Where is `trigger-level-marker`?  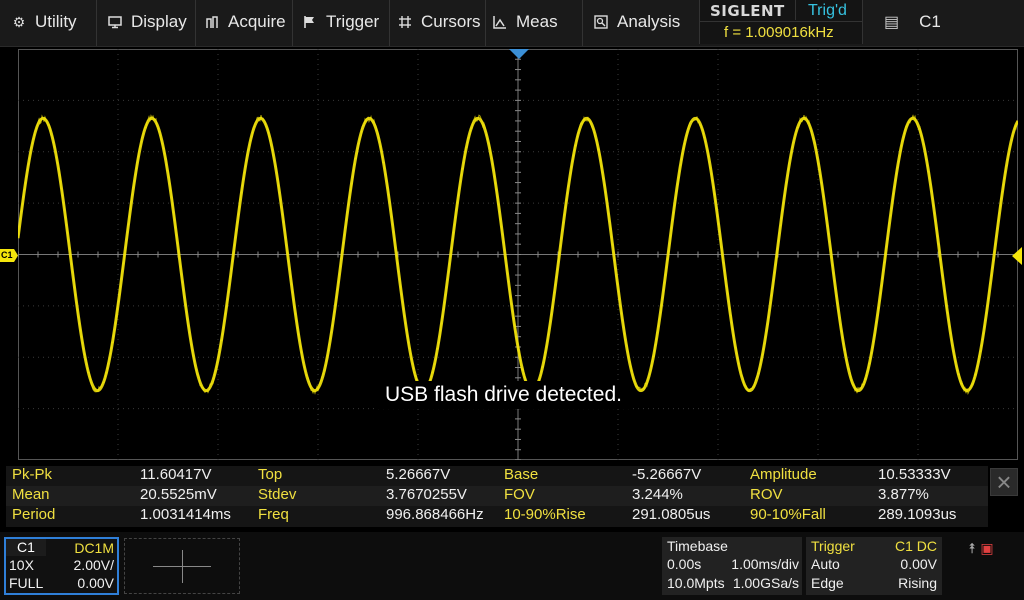
trigger-level-marker is located at coordinates (1017, 256).